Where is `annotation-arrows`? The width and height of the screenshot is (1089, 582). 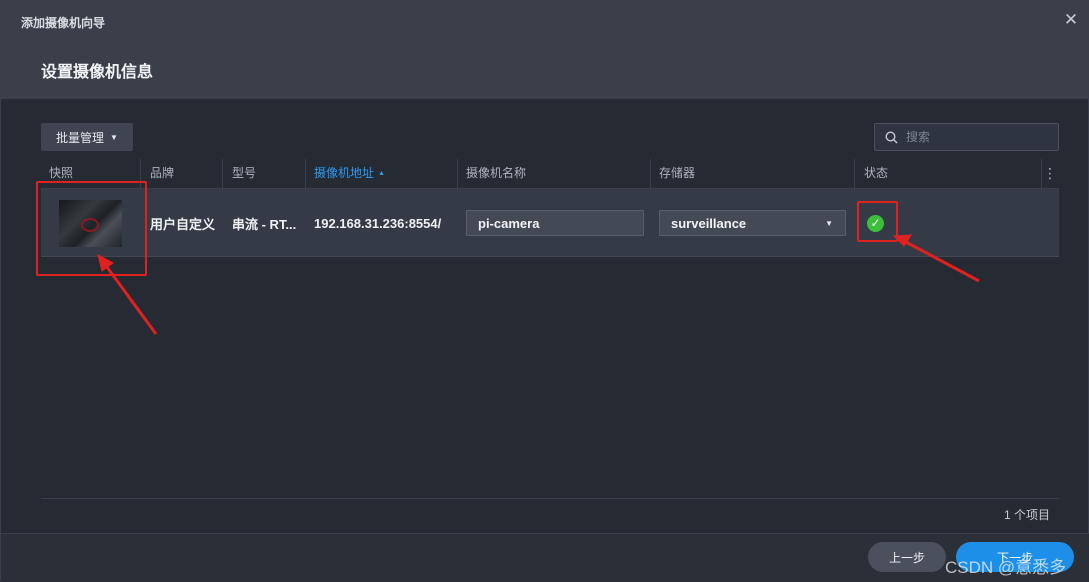
annotation-arrows is located at coordinates (538, 284).